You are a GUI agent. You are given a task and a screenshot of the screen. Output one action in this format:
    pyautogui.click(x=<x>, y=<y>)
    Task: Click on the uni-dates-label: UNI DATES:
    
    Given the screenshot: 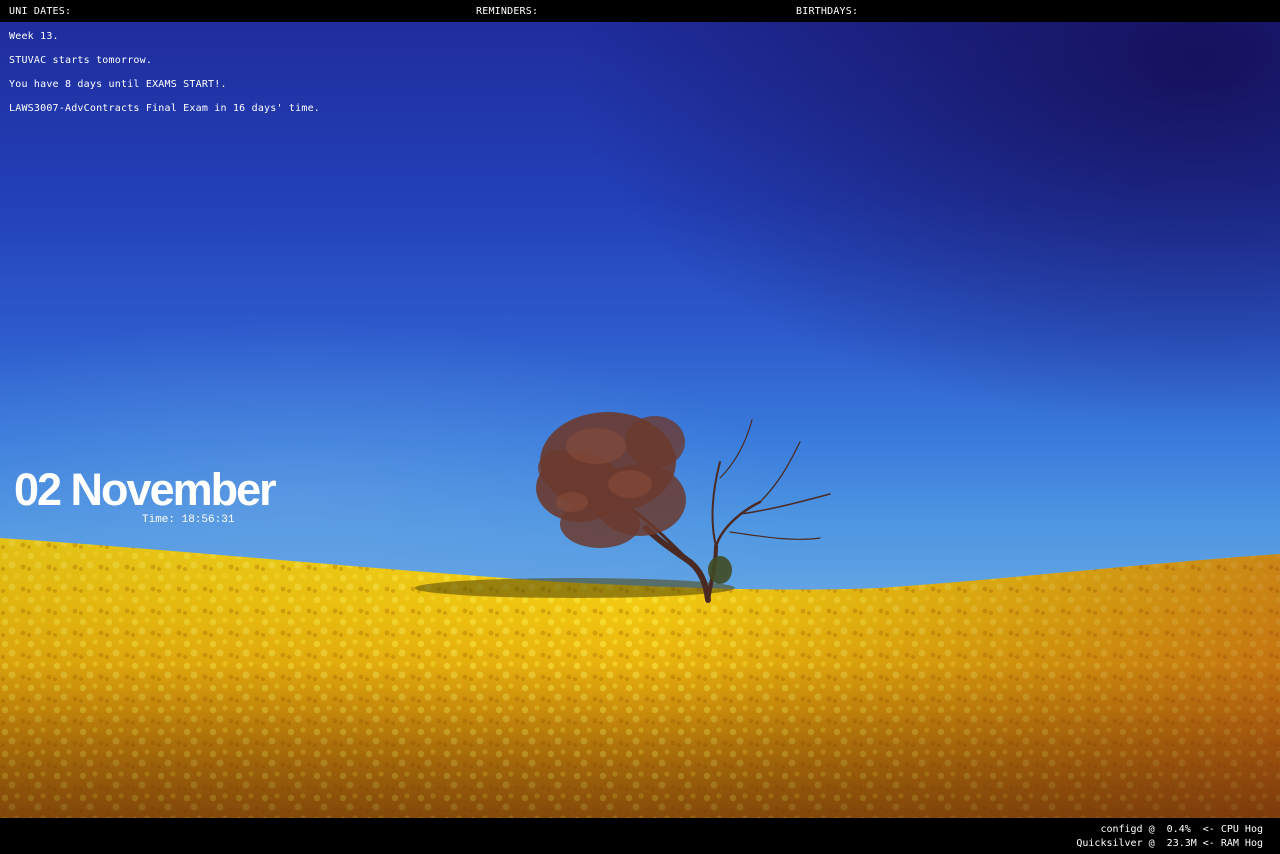 What is the action you would take?
    pyautogui.click(x=40, y=11)
    